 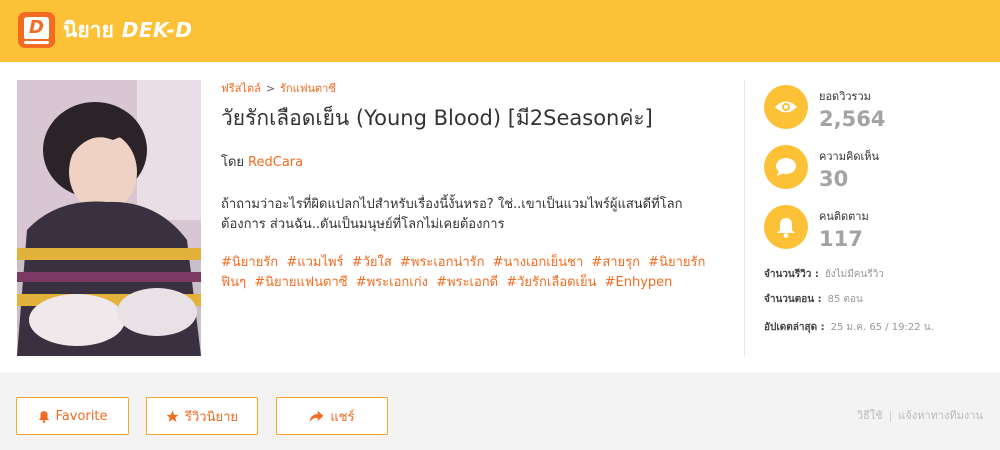 What do you see at coordinates (793, 299) in the screenshot?
I see `episodes-label: จำนวนตอน :` at bounding box center [793, 299].